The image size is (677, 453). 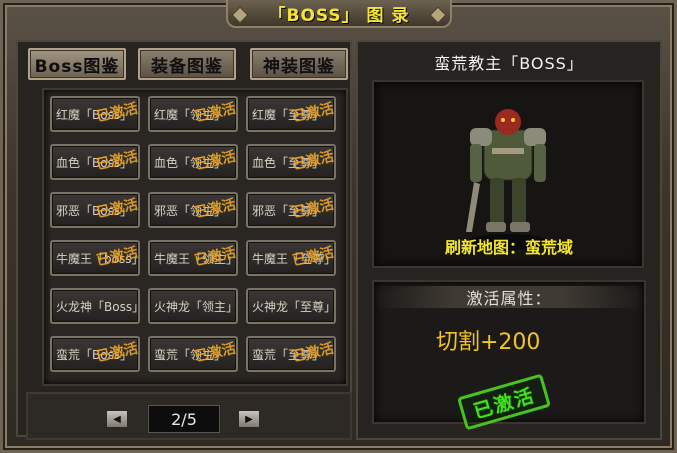 I want to click on boss-cell: 血色「Boss」 已激活, so click(x=95, y=162).